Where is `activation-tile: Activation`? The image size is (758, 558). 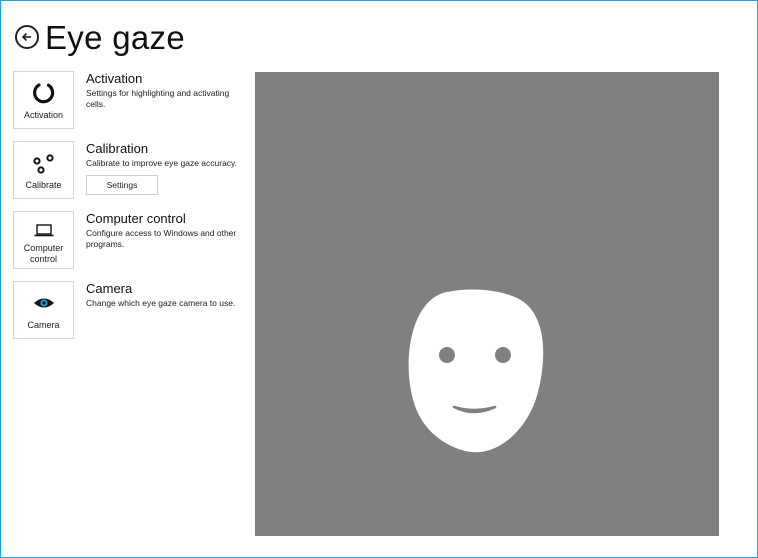 activation-tile: Activation is located at coordinates (43, 100).